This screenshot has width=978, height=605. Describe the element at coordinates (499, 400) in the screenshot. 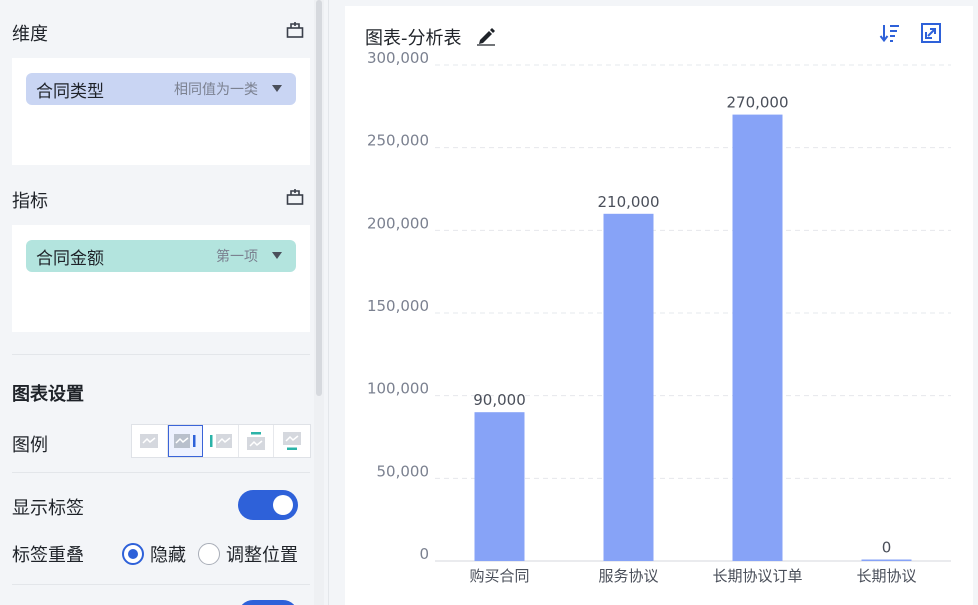

I see `data-label: 90,000` at that location.